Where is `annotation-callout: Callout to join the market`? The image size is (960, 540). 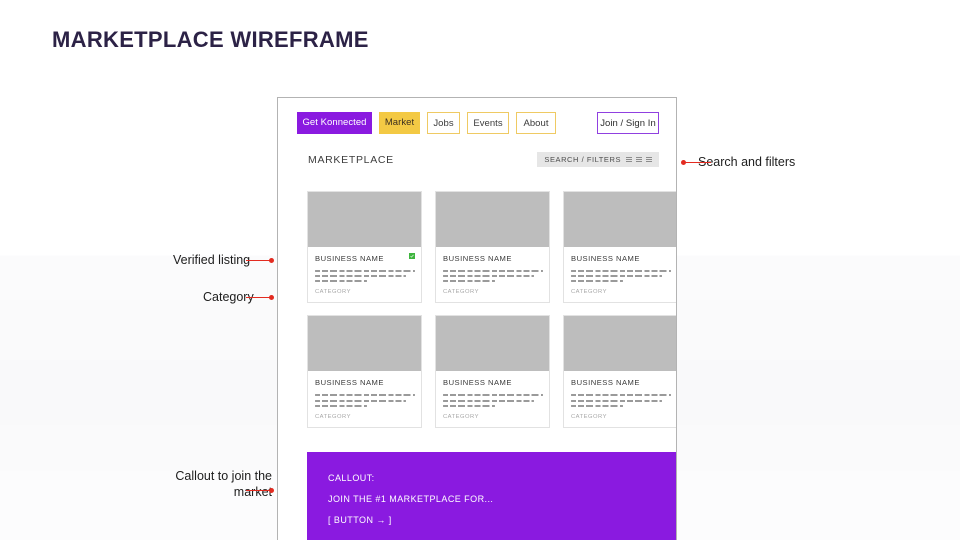
annotation-callout: Callout to join the market is located at coordinates (223, 484).